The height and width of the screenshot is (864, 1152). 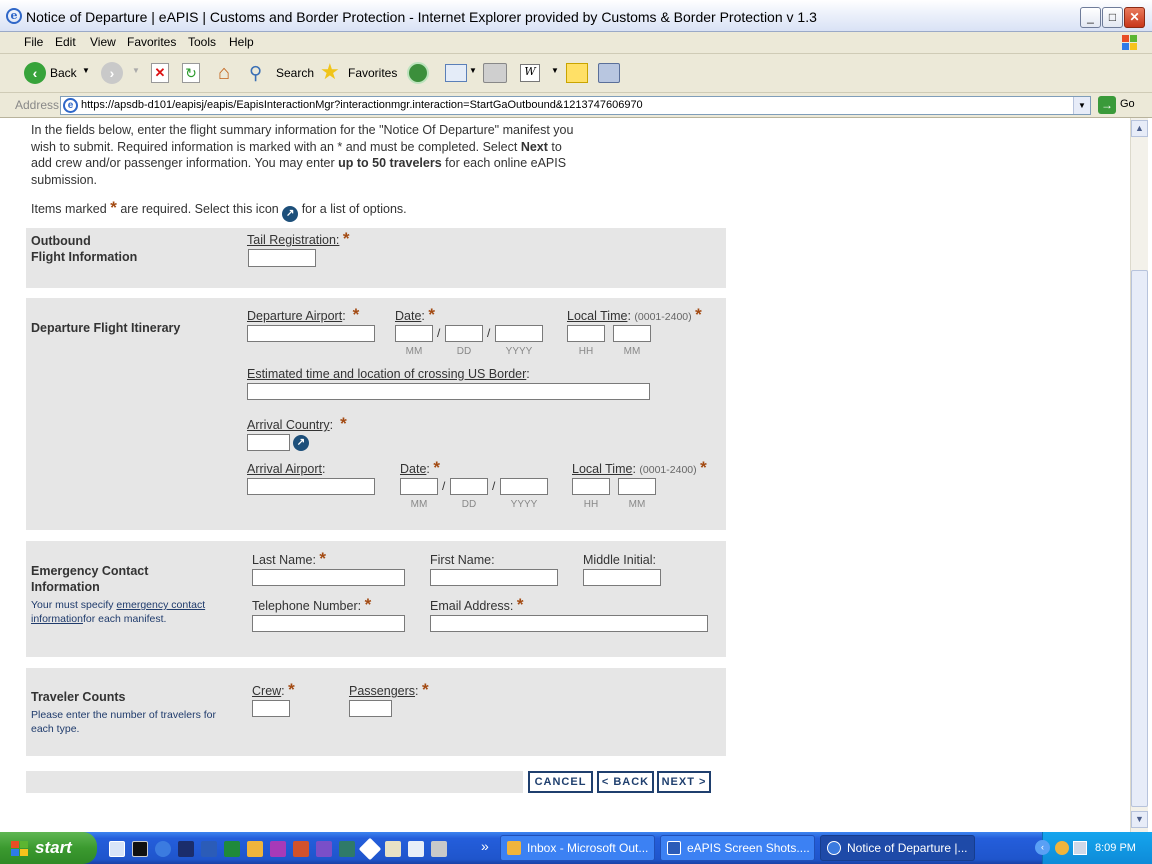 What do you see at coordinates (347, 849) in the screenshot?
I see `project-icon` at bounding box center [347, 849].